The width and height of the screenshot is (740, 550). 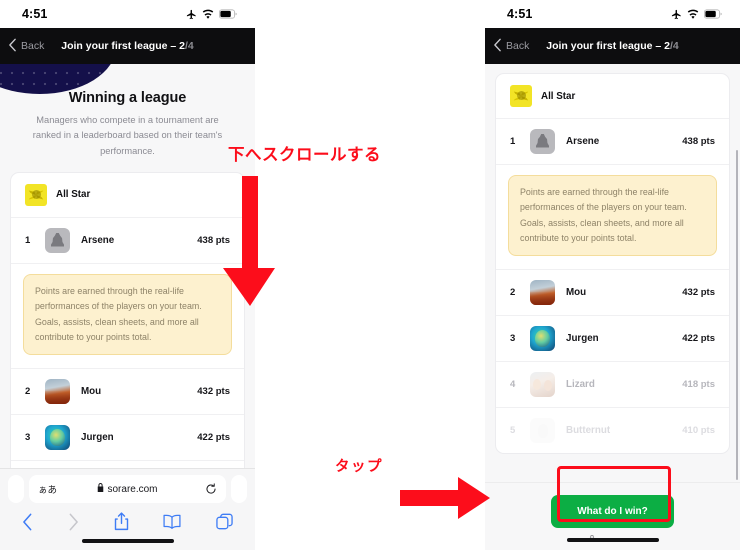 I want to click on annotation-scroll-label: 下へスクロールする, so click(x=304, y=154).